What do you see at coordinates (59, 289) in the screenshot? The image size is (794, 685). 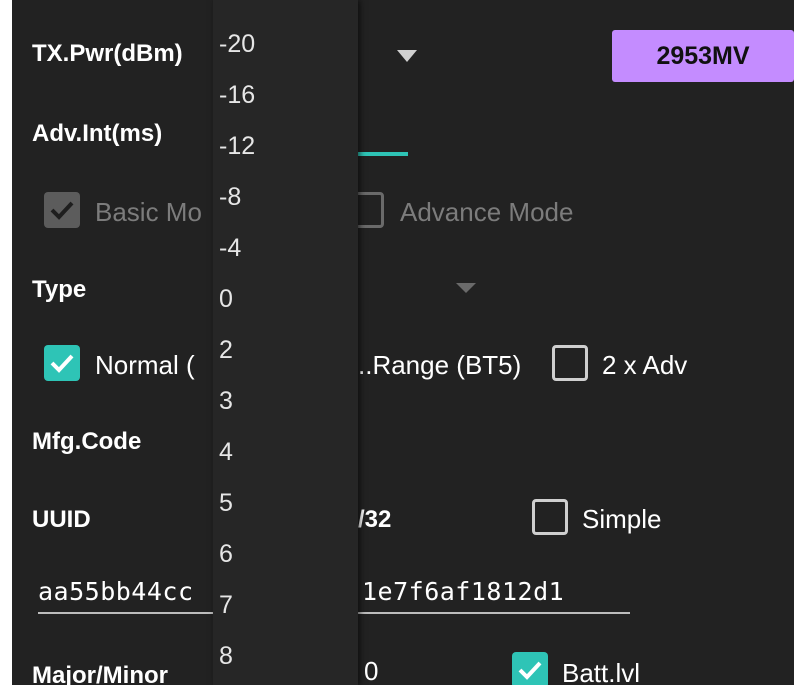 I see `type-label: Type` at bounding box center [59, 289].